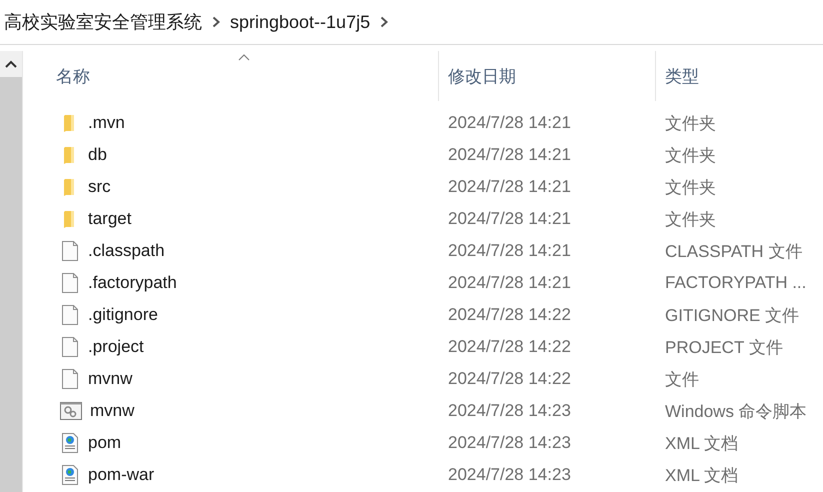 This screenshot has width=823, height=492. Describe the element at coordinates (300, 22) in the screenshot. I see `breadcrumb-item: springboot--1u7j5` at that location.